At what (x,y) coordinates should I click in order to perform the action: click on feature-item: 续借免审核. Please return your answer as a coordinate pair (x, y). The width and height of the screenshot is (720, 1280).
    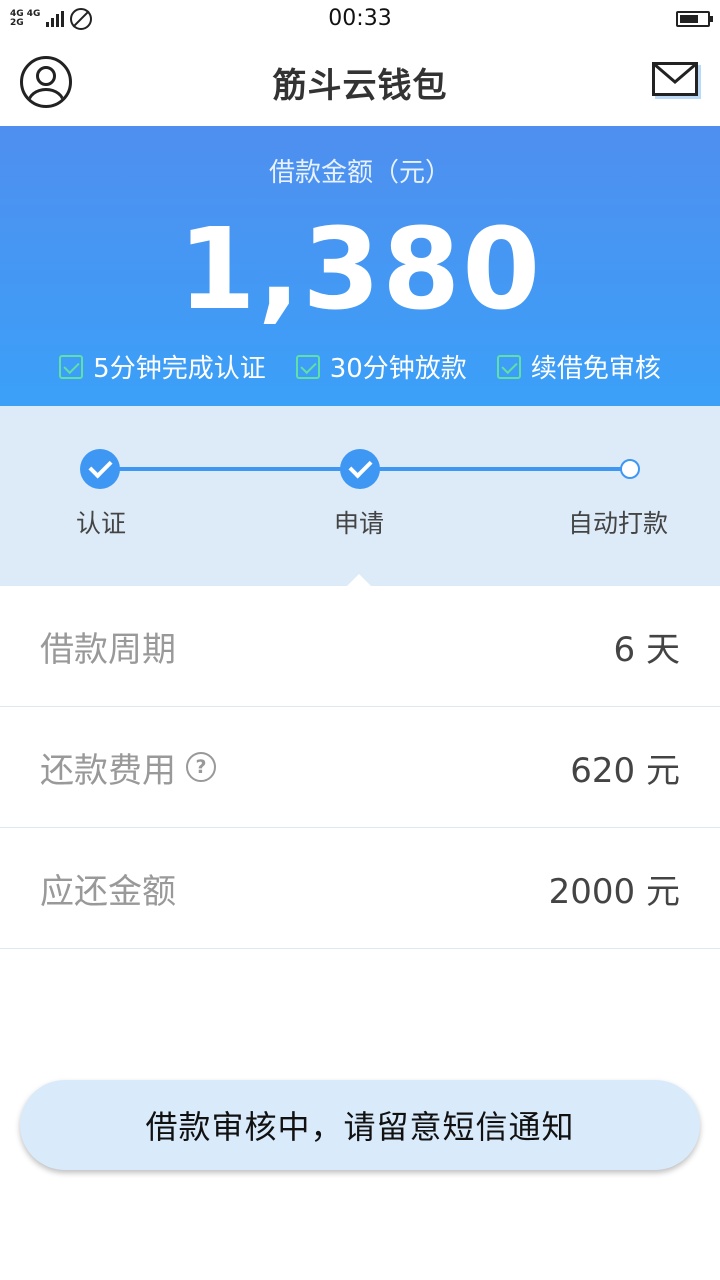
    Looking at the image, I should click on (578, 366).